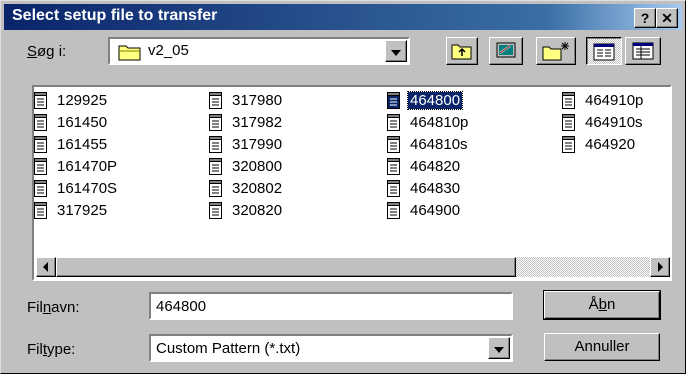 This screenshot has height=374, width=686. What do you see at coordinates (331, 348) in the screenshot?
I see `file-type-select: Custom Pattern (*.txt)` at bounding box center [331, 348].